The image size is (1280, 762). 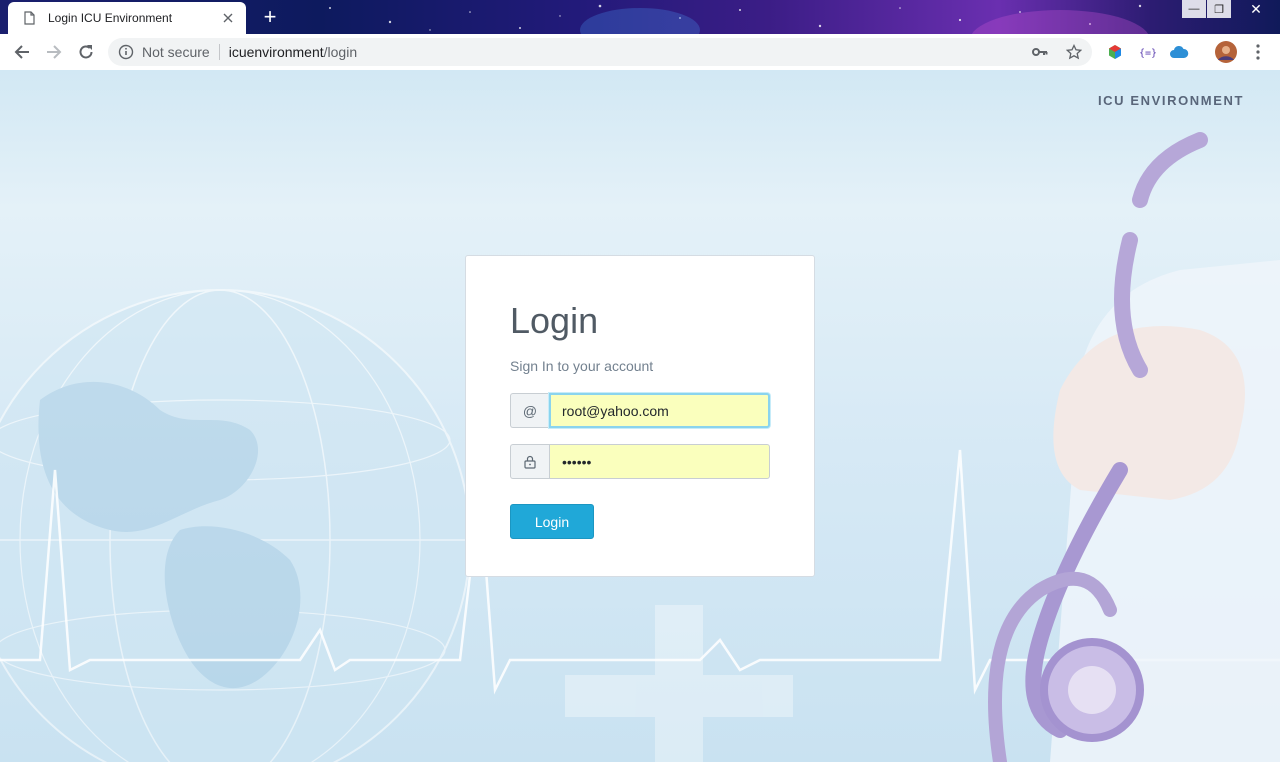 I want to click on forward-arrow-icon, so click(x=54, y=52).